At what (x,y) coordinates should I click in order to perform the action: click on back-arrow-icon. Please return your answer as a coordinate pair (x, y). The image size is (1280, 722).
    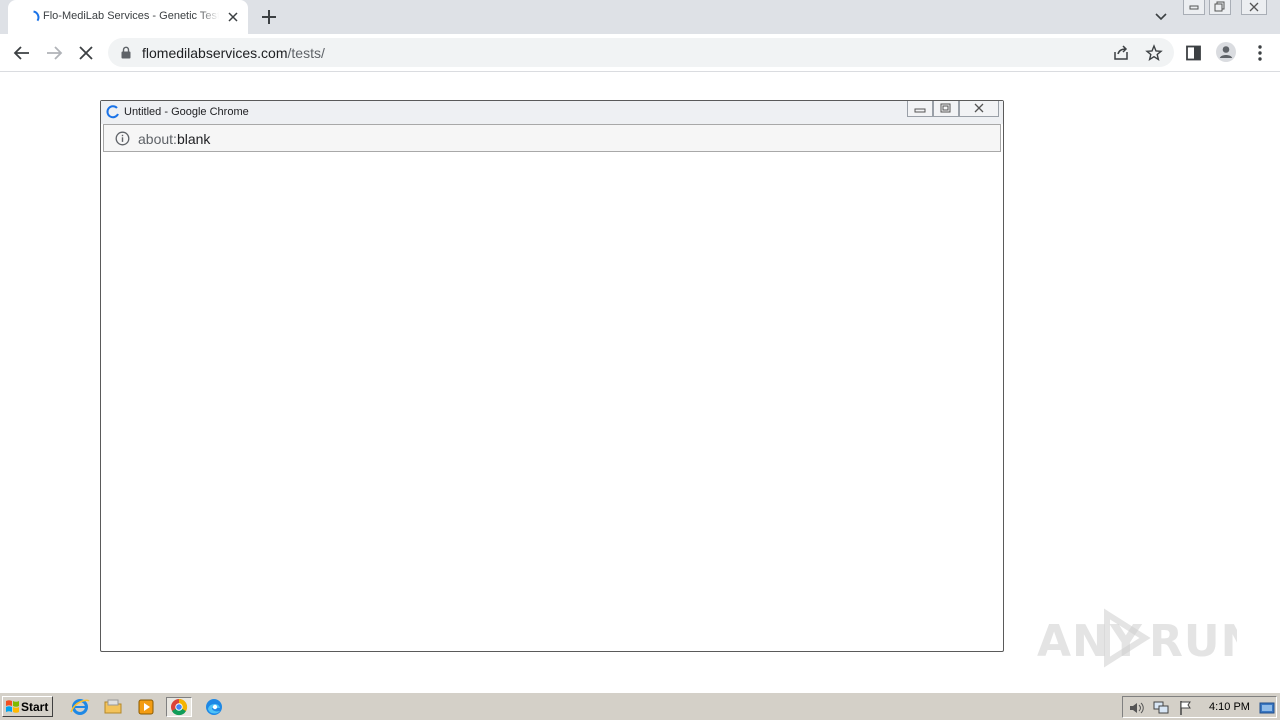
    Looking at the image, I should click on (22, 53).